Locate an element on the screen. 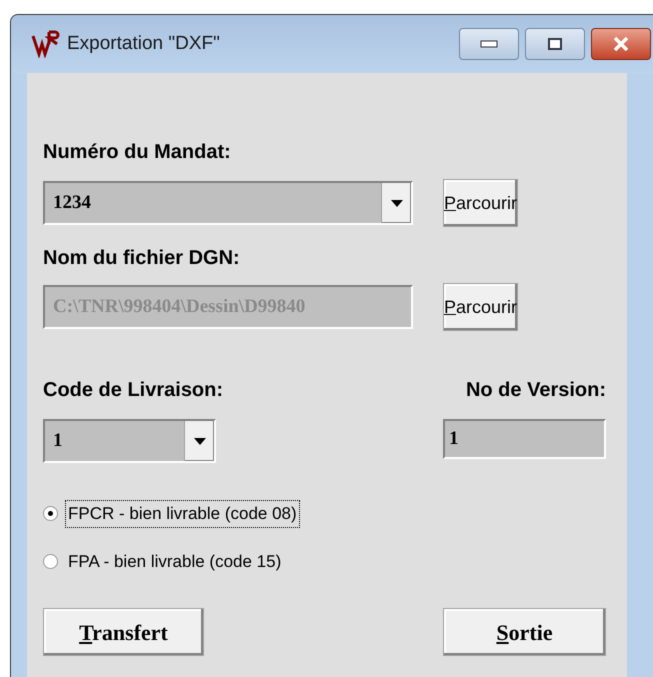 The image size is (653, 677). field-label: Numéro du Mandat: is located at coordinates (137, 152).